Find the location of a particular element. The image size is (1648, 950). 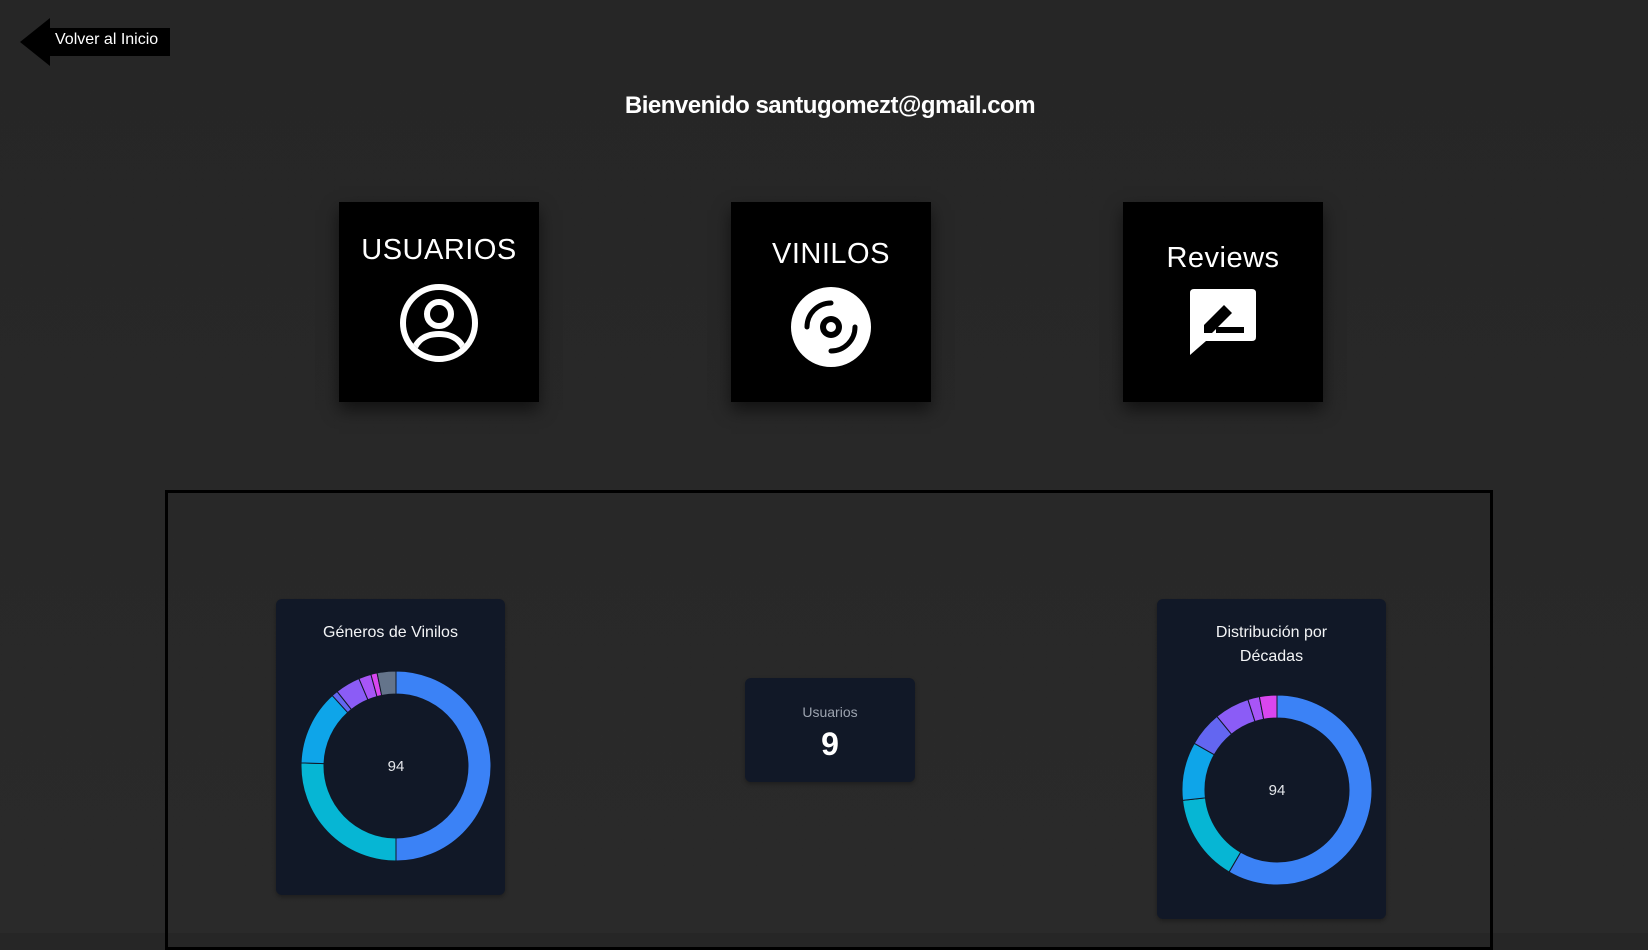

reviews-tile: Reviews is located at coordinates (1223, 302).